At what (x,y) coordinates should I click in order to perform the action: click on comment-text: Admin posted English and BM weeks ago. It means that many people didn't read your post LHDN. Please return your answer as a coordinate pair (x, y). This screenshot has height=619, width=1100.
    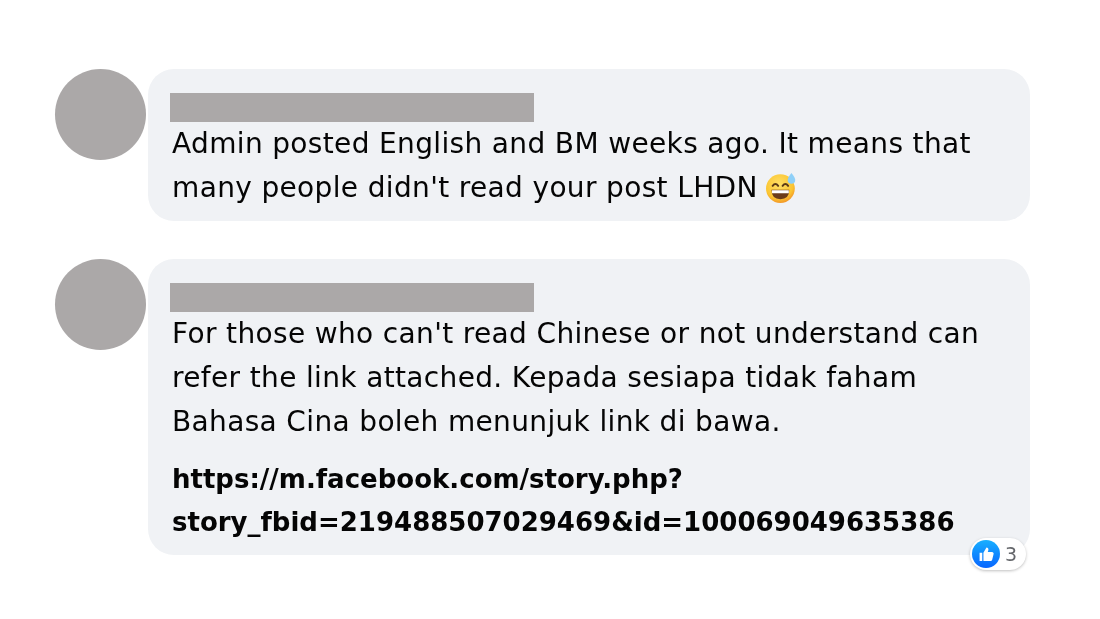
    Looking at the image, I should click on (571, 165).